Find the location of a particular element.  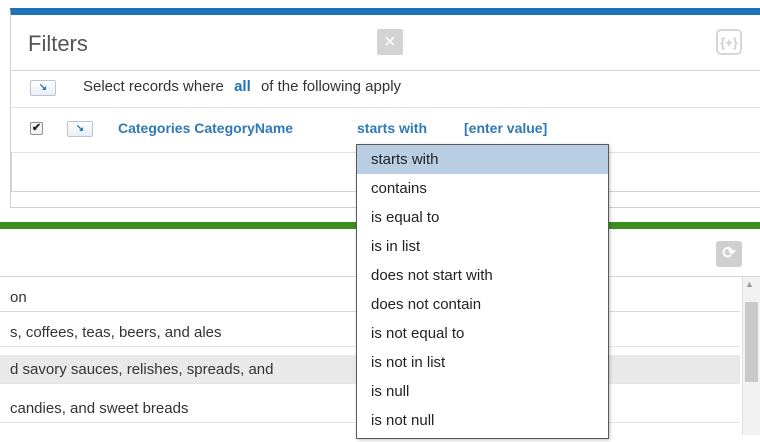

refresh-button: ⟳ is located at coordinates (729, 254).